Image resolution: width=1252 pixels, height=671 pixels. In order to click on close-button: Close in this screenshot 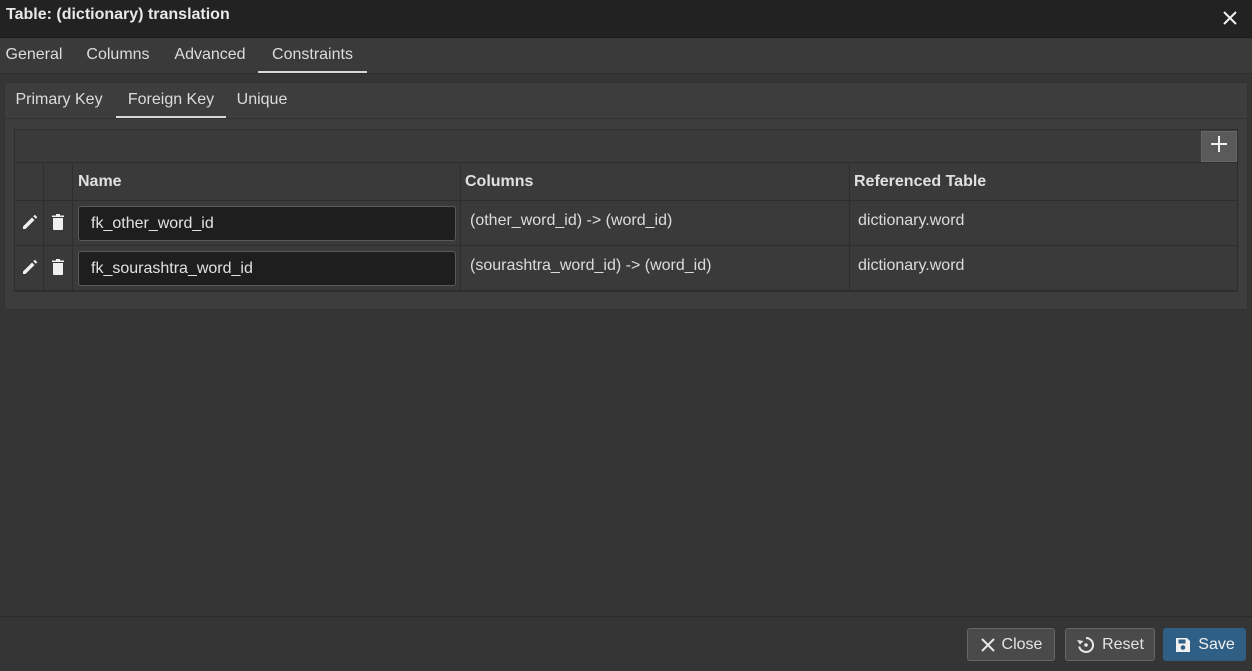, I will do `click(1011, 644)`.